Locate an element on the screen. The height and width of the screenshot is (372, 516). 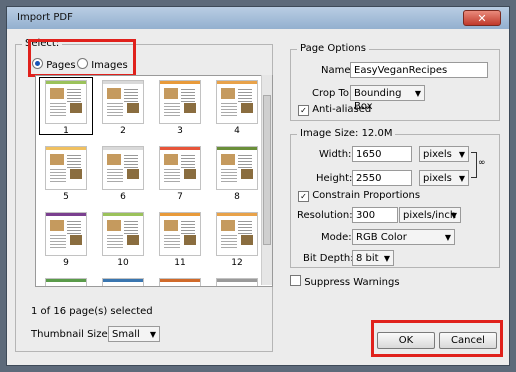
height-field: 2550 is located at coordinates (382, 178).